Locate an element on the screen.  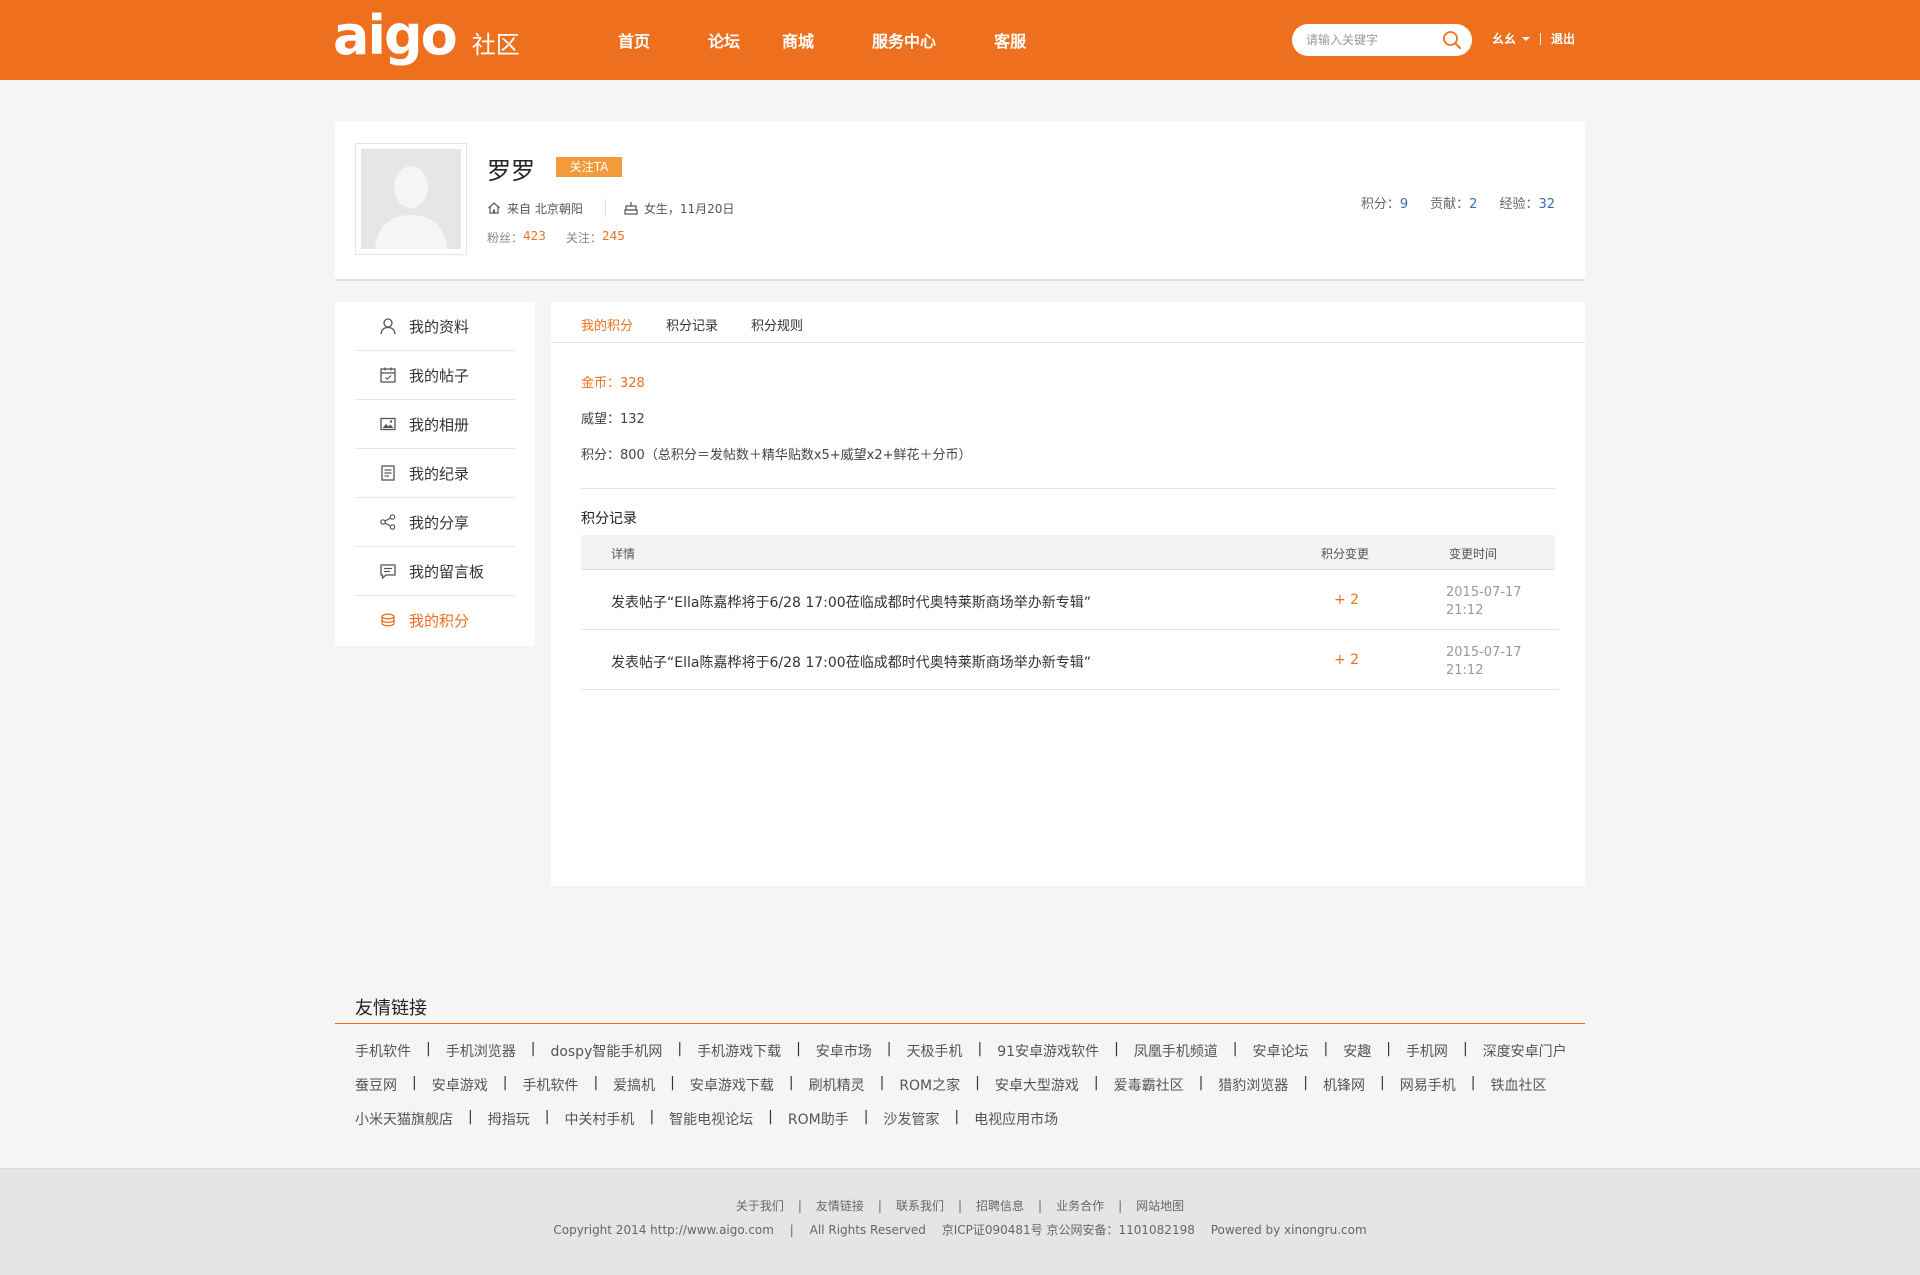
nav-home: 首页 is located at coordinates (634, 40).